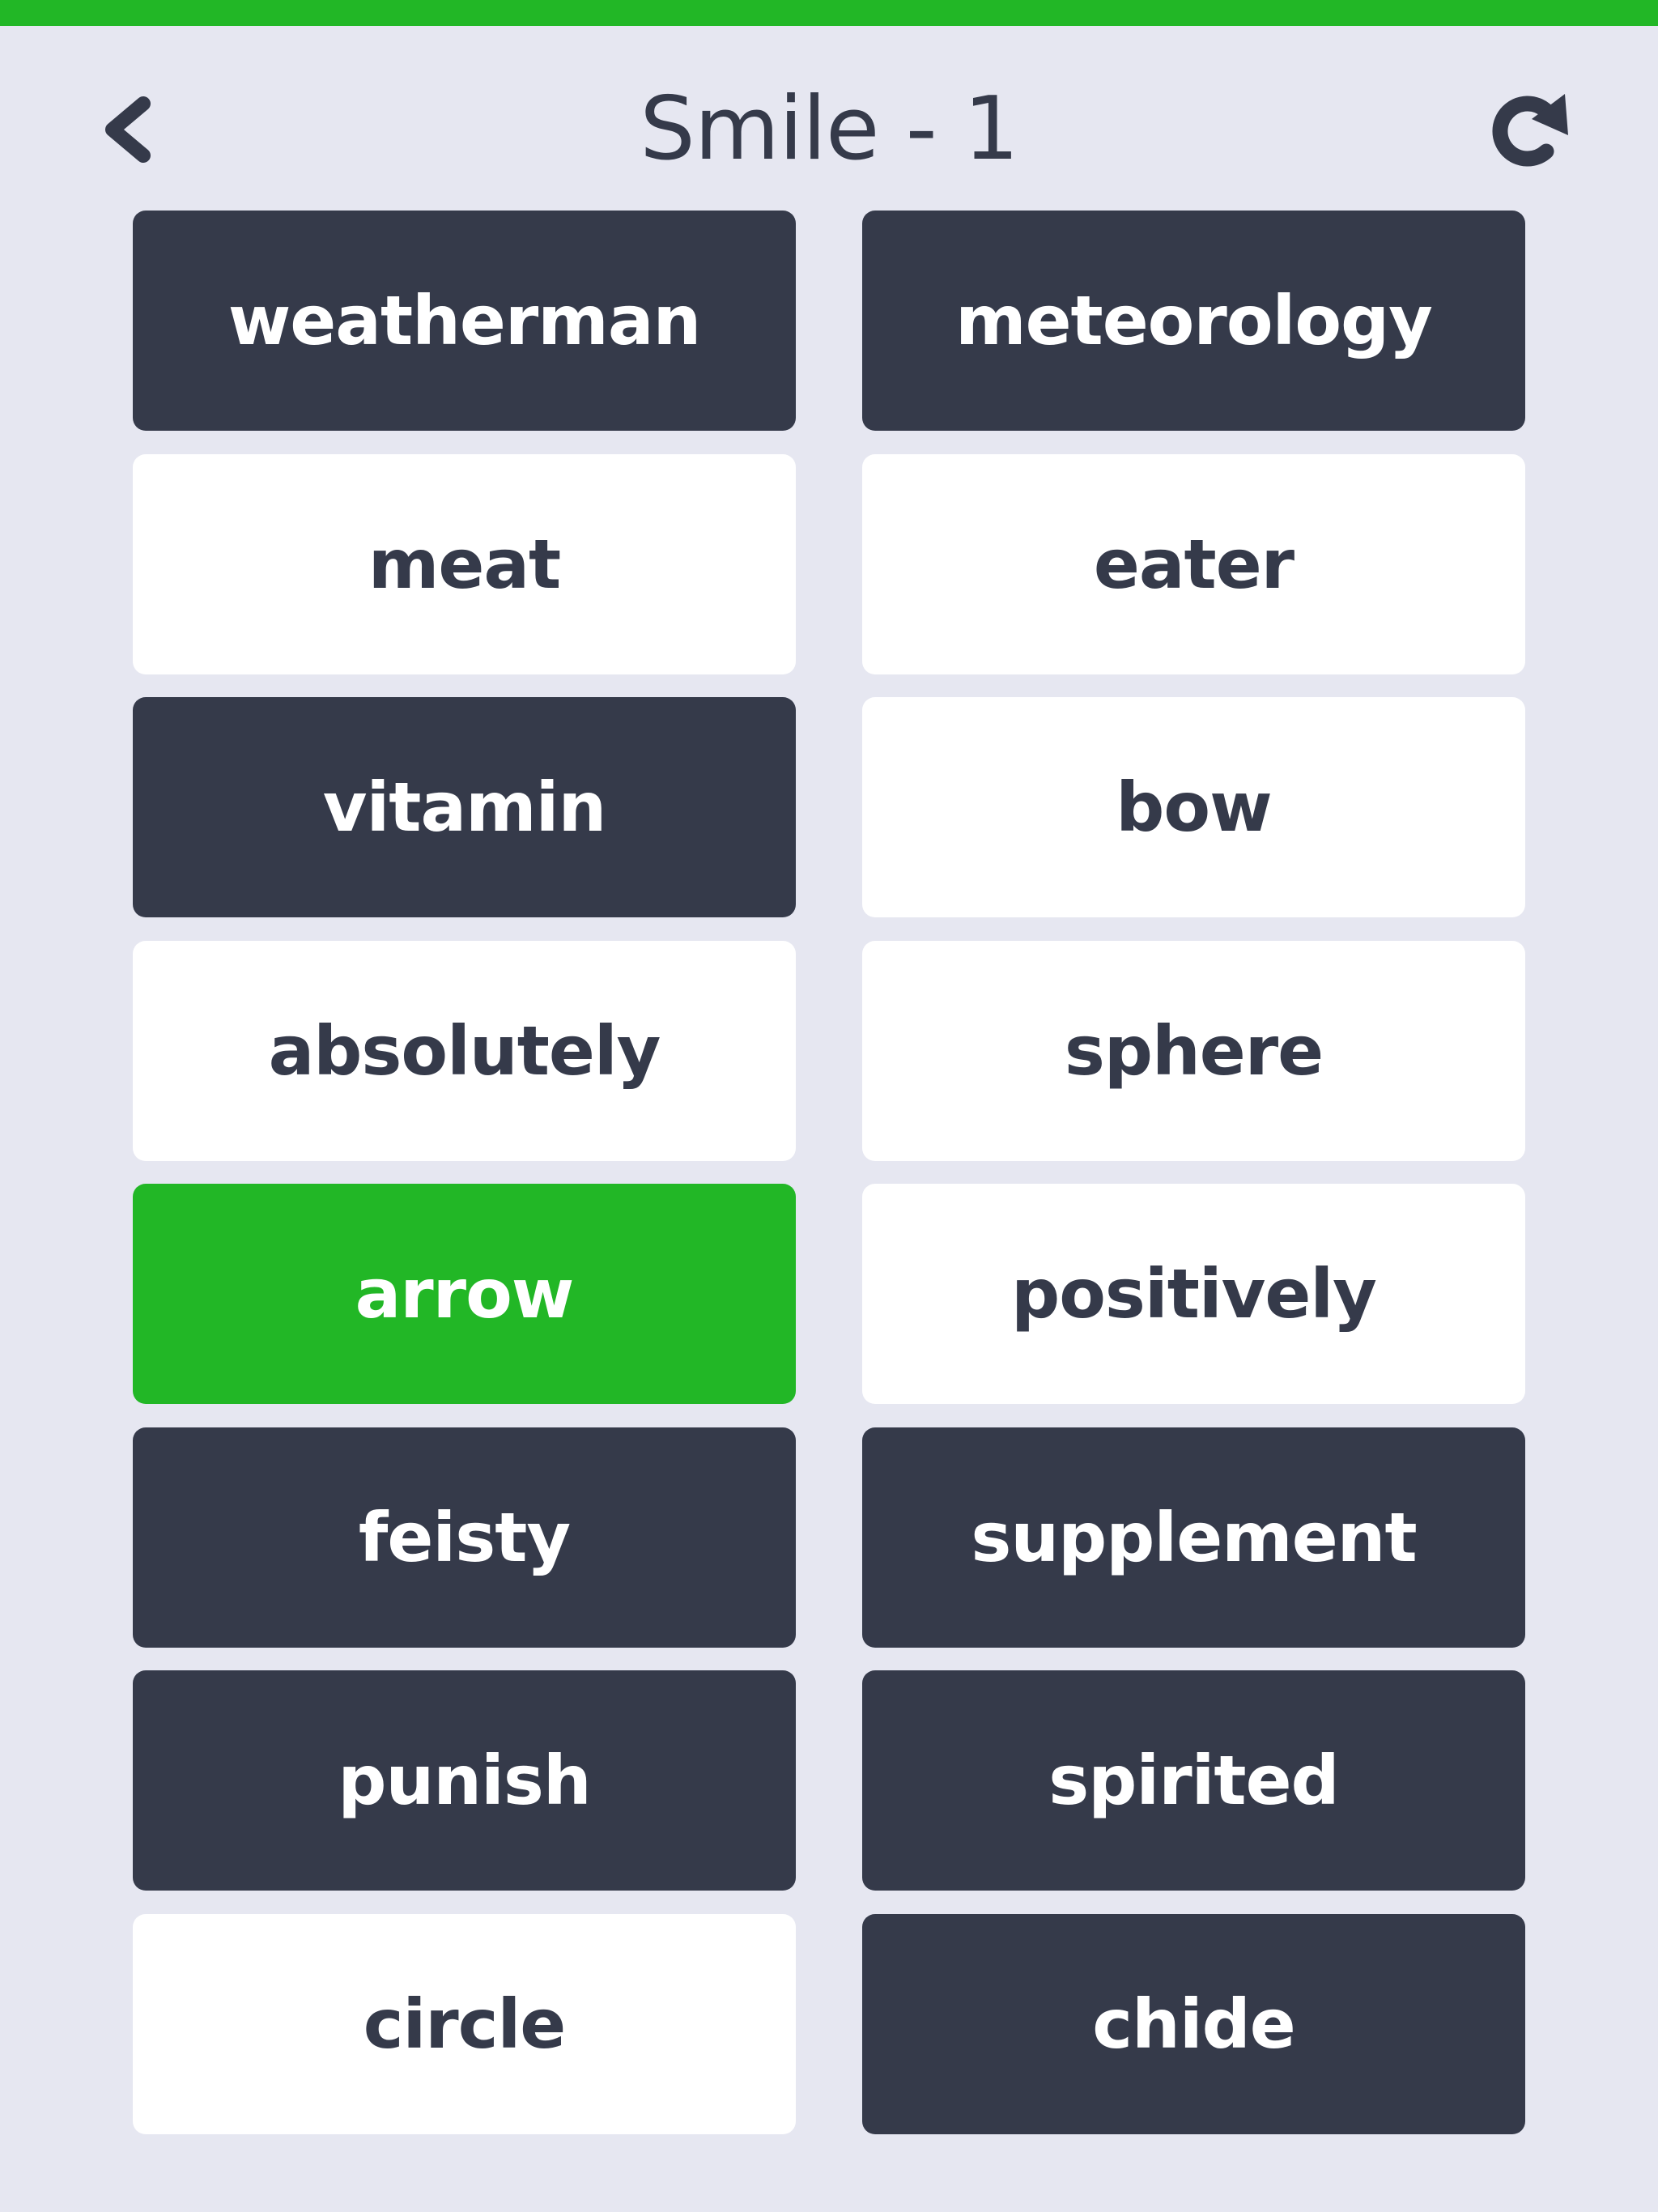  What do you see at coordinates (1193, 564) in the screenshot?
I see `word-card: eater` at bounding box center [1193, 564].